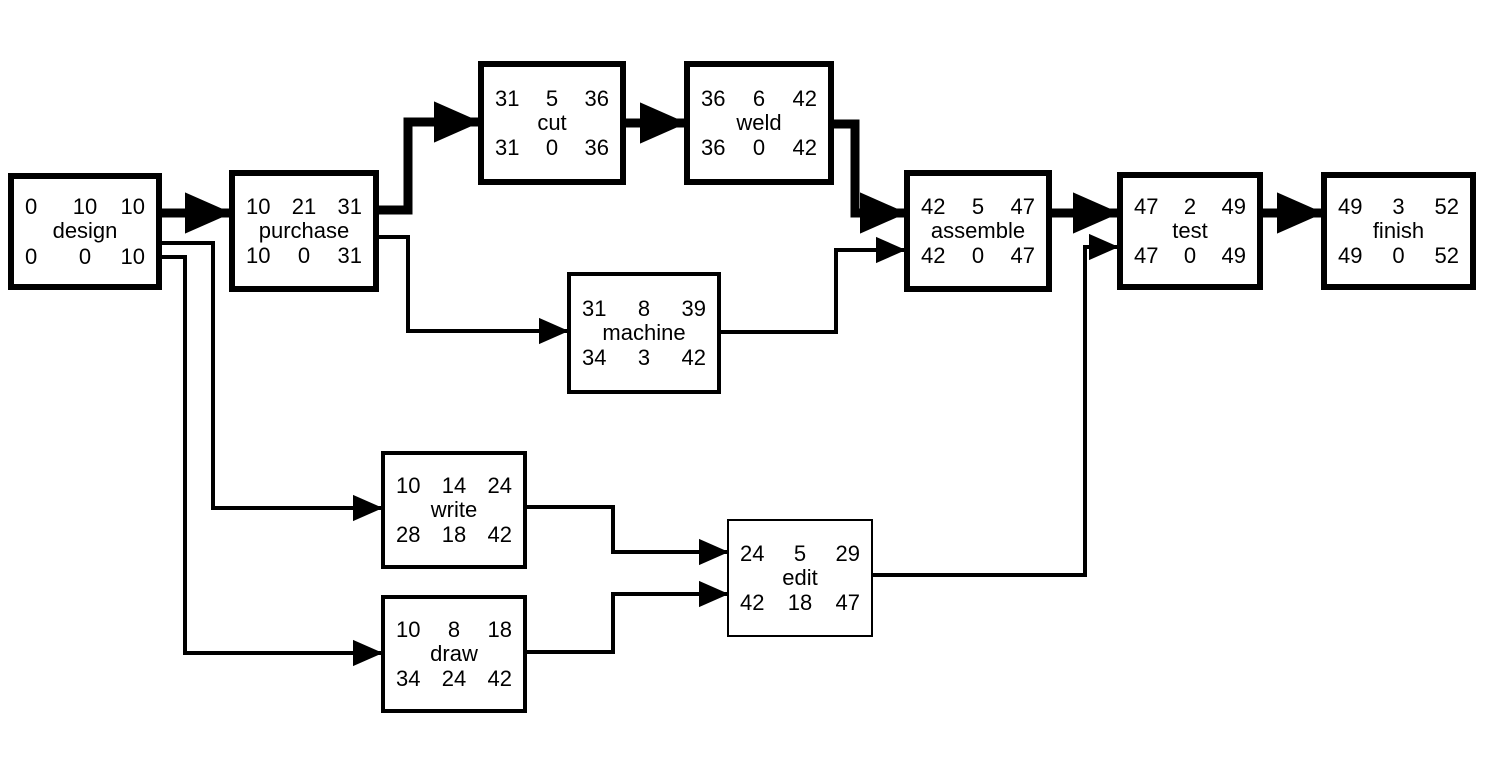  I want to click on node-cut-bottom-row: 31 0 36, so click(552, 147).